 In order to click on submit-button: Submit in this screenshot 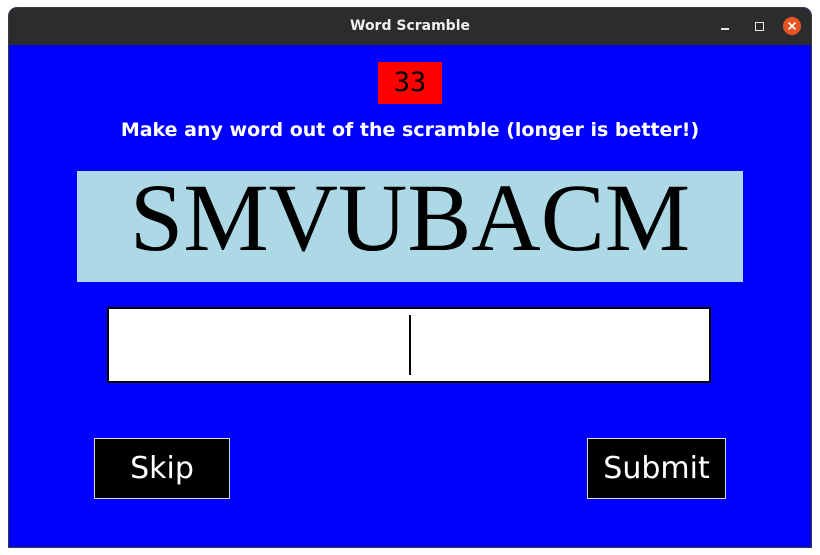, I will do `click(656, 468)`.